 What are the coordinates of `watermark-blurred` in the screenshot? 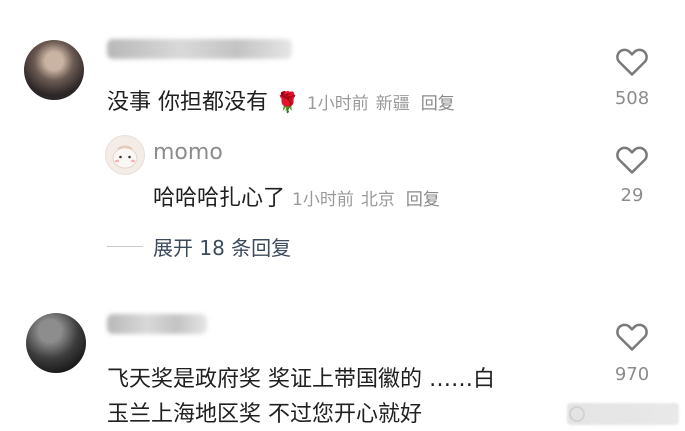 It's located at (623, 414).